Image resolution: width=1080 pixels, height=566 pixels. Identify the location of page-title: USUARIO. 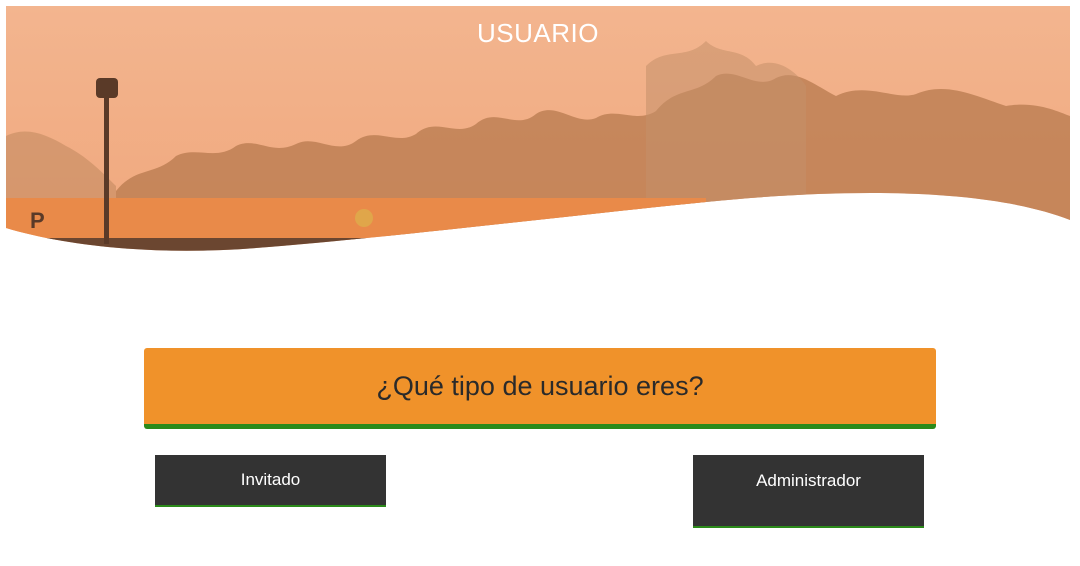
(538, 33).